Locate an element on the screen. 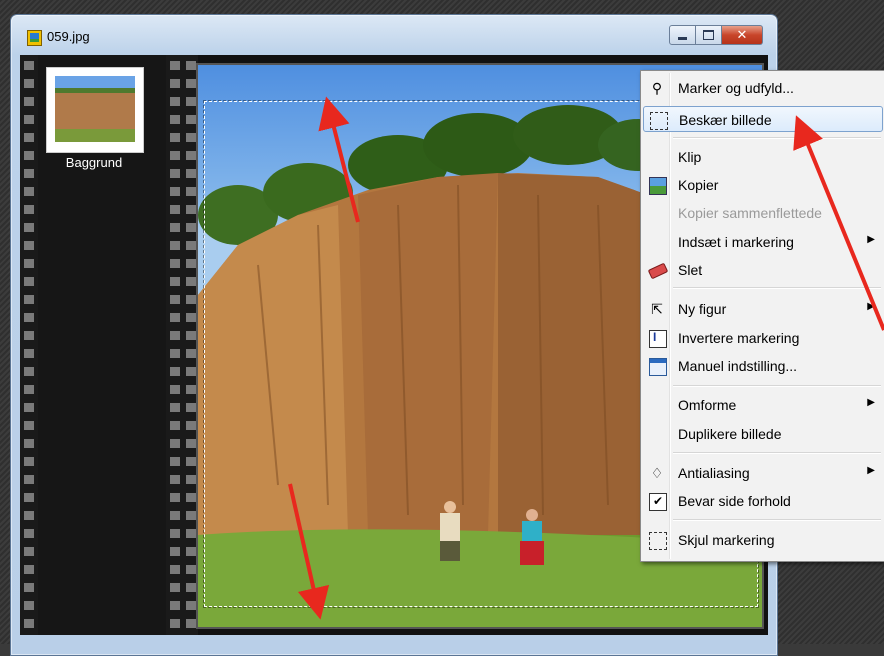  menu-item-skjul-markering: Skjul markering is located at coordinates (763, 540).